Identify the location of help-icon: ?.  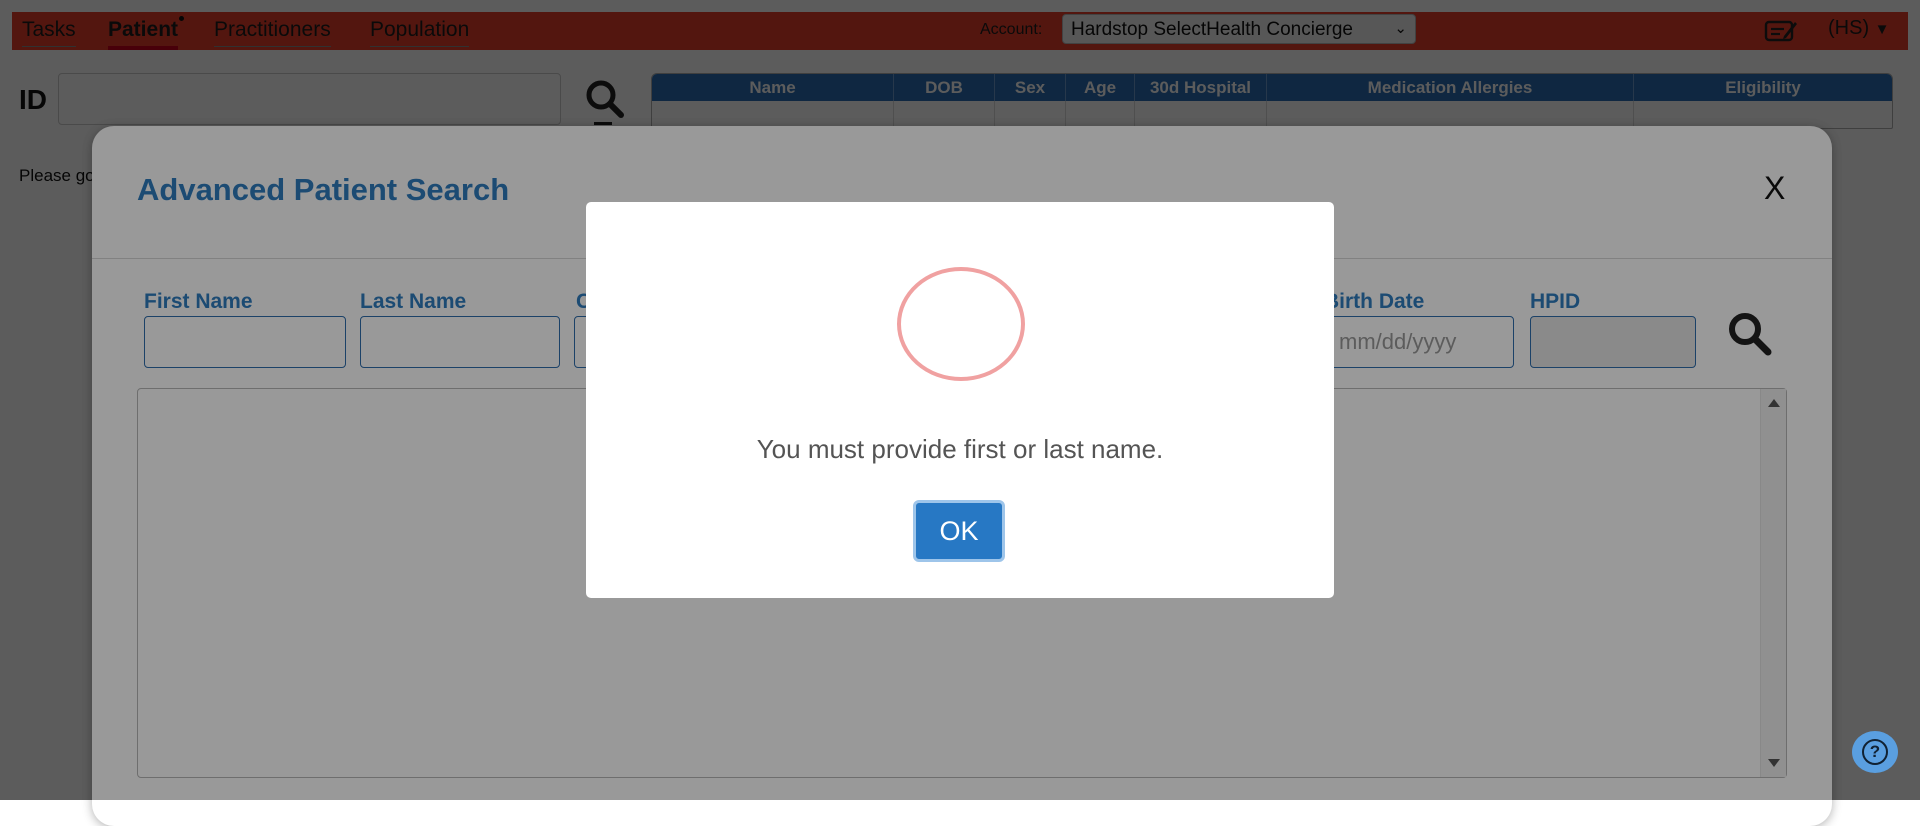
(1875, 752).